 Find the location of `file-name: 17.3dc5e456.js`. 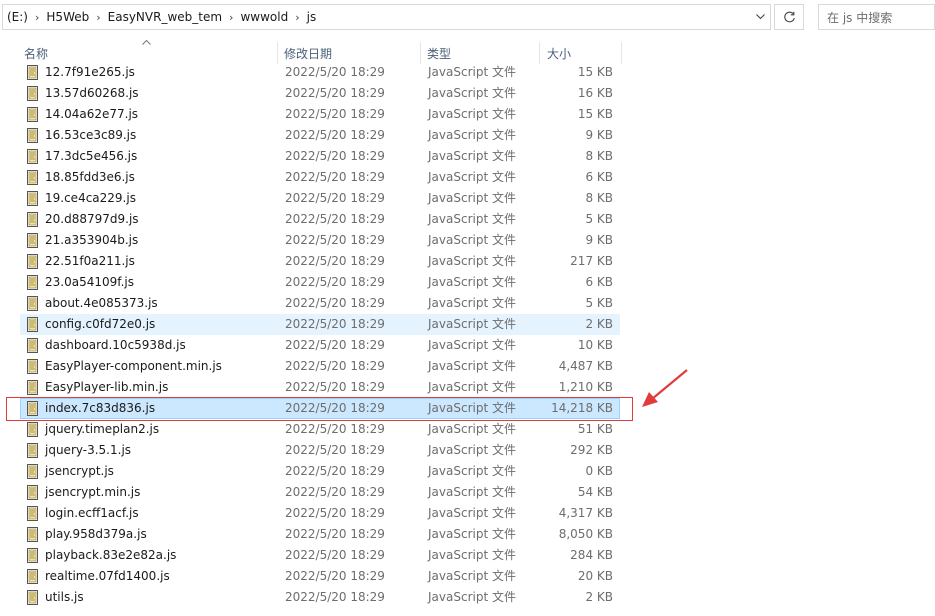

file-name: 17.3dc5e456.js is located at coordinates (91, 156).